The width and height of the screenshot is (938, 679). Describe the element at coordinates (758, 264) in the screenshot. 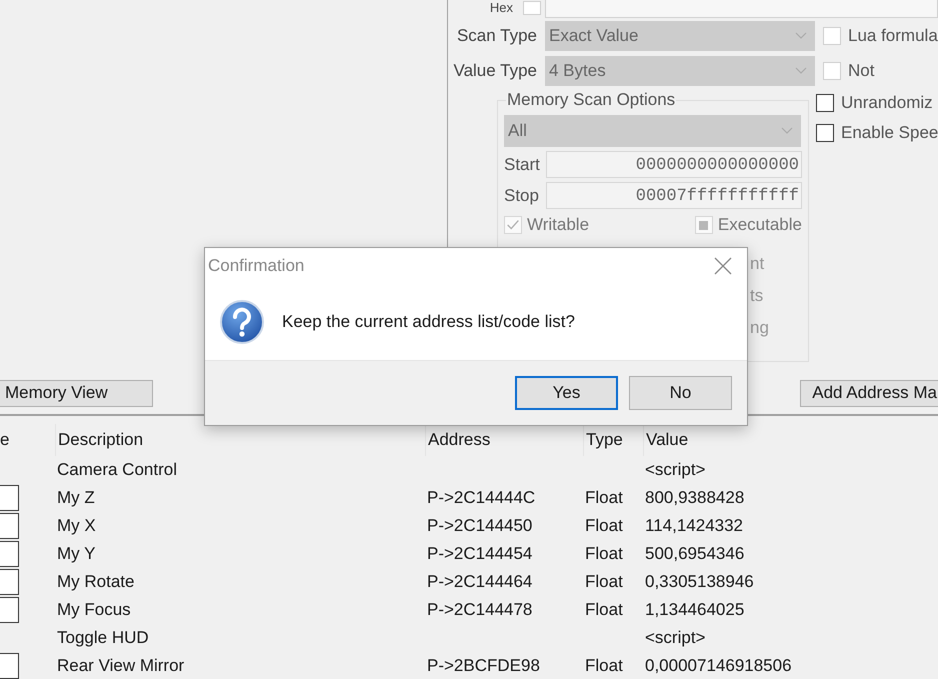

I see `option-label: nt` at that location.